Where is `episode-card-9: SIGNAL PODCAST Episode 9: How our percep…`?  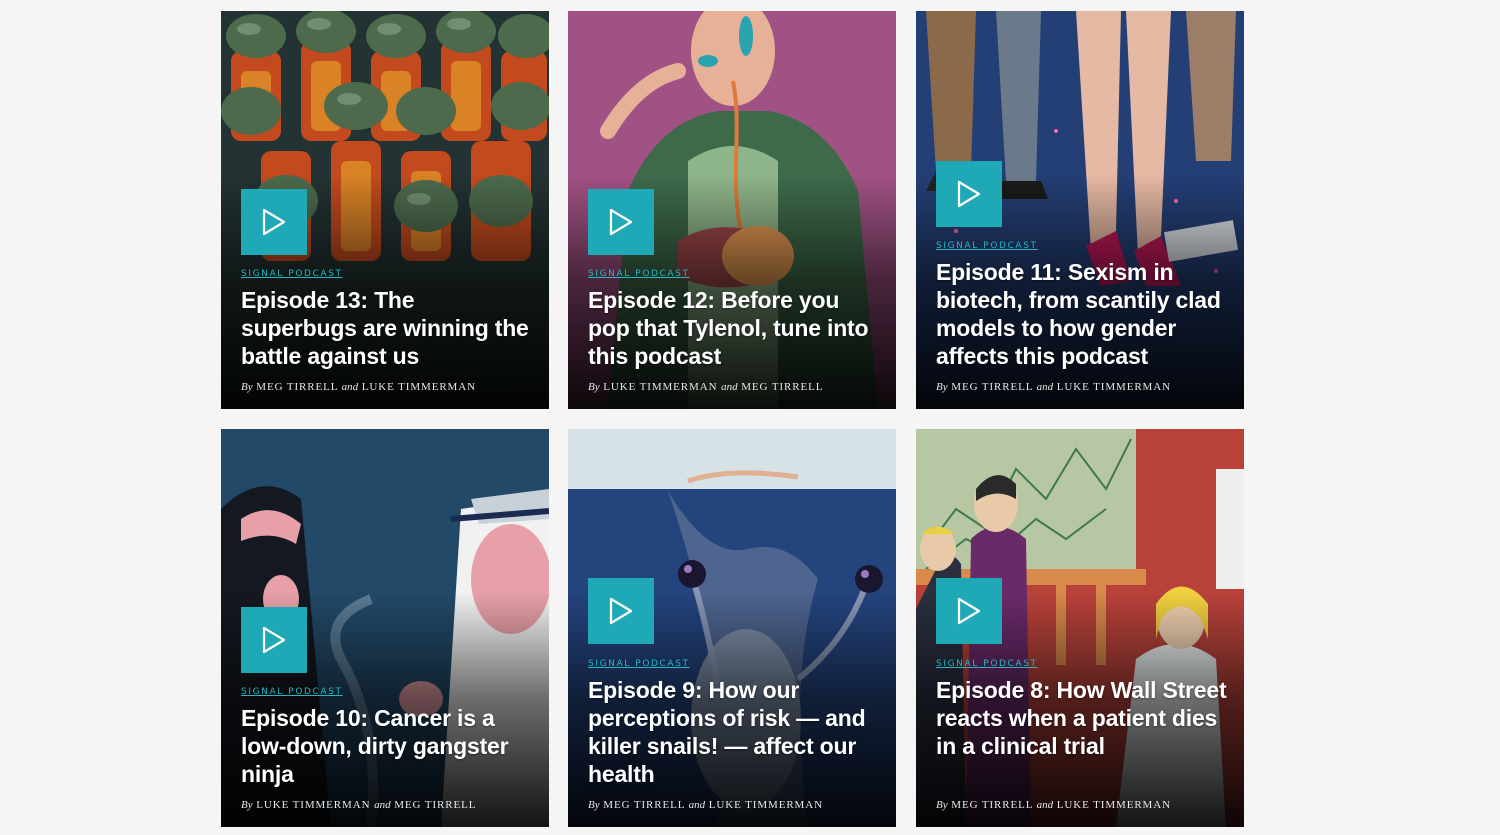
episode-card-9: SIGNAL PODCAST Episode 9: How our percep… is located at coordinates (732, 628).